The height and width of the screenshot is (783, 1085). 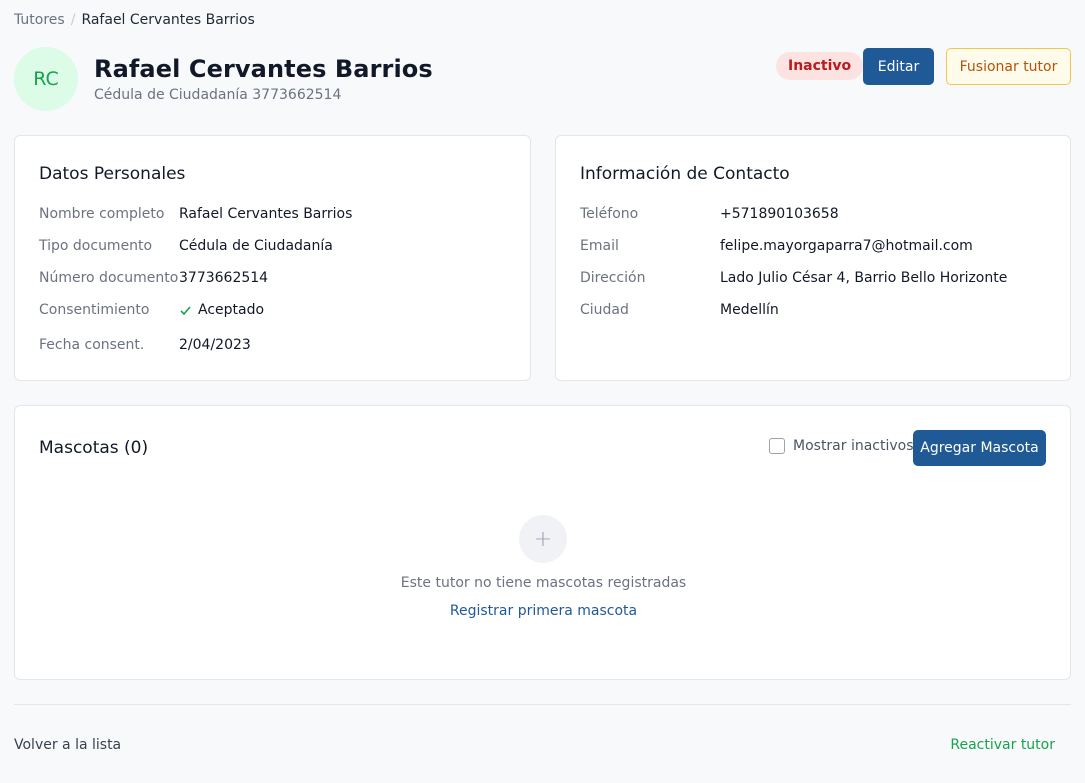 I want to click on field-label: Ciudad, so click(x=604, y=310).